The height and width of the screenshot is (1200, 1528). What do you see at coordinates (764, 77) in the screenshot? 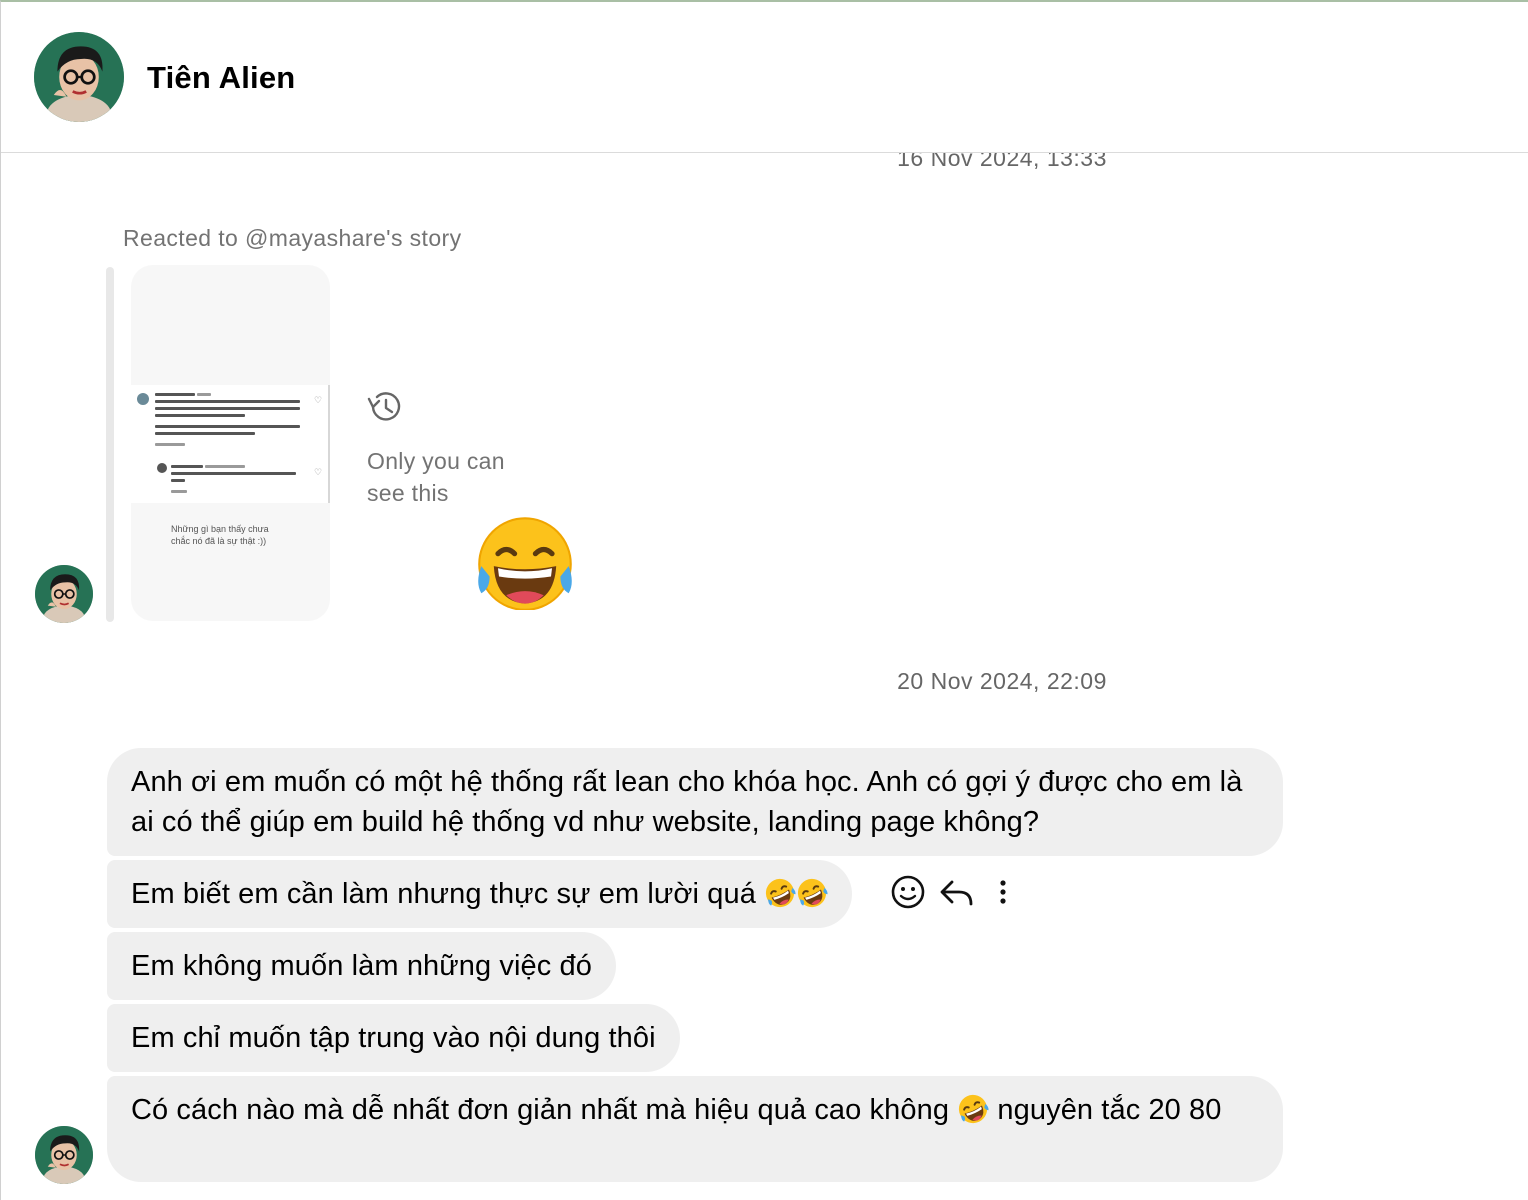
I see `chat-header: Tiên Alien` at bounding box center [764, 77].